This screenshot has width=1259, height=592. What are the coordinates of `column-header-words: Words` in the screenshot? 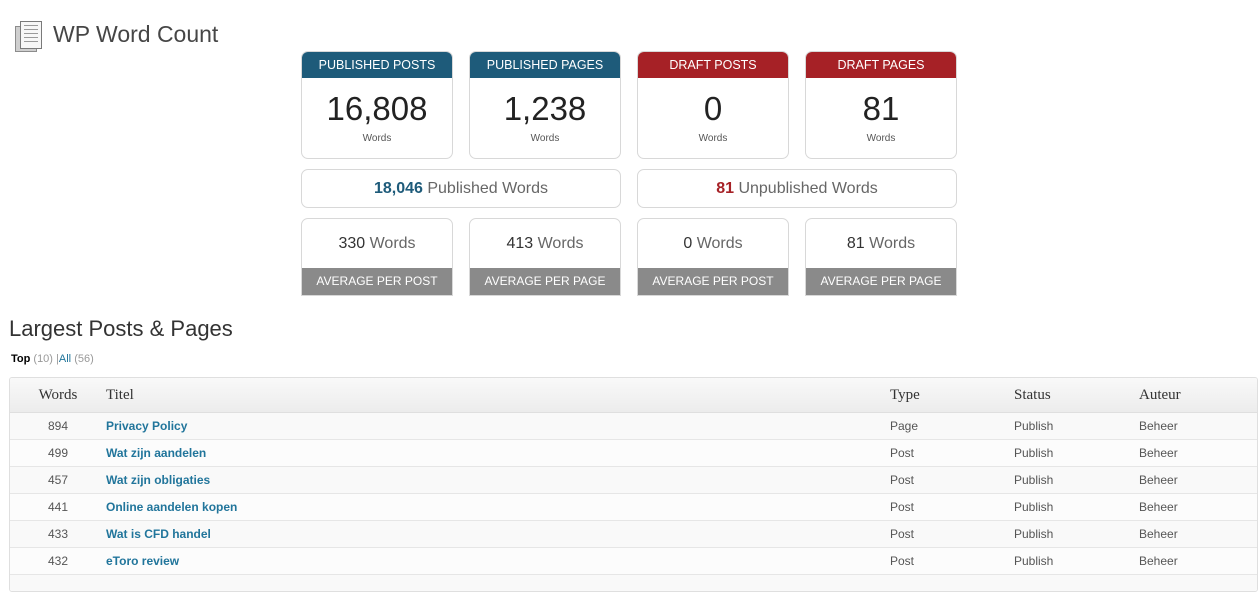 It's located at (58, 395).